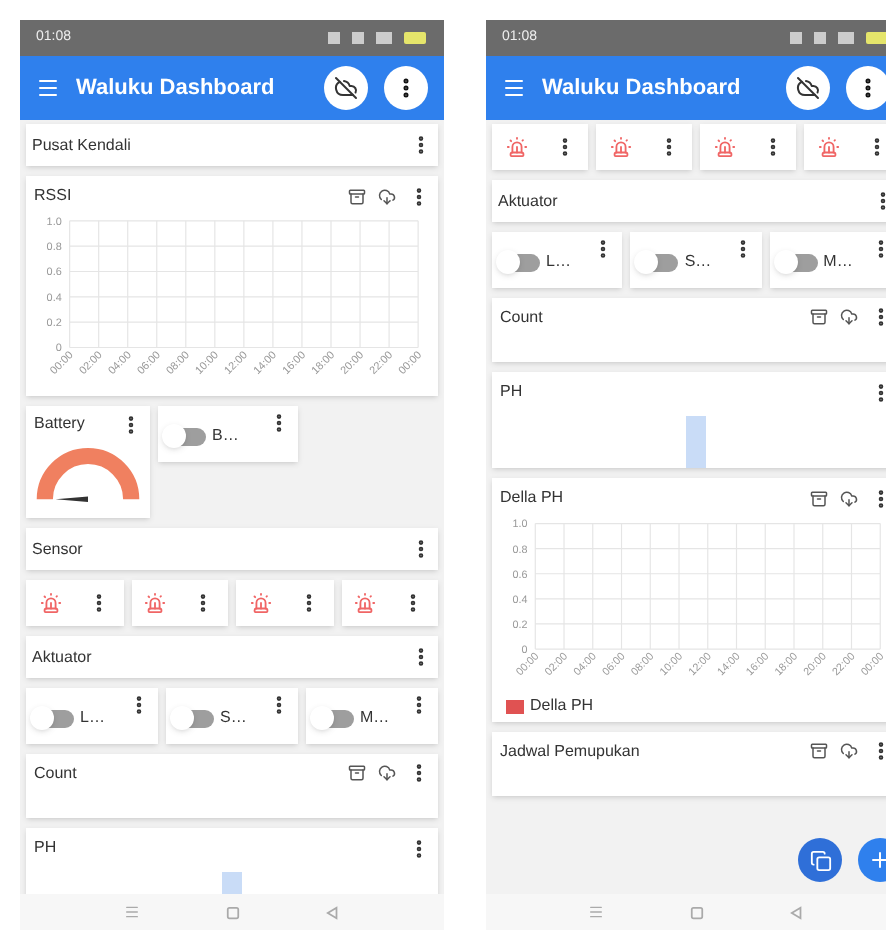 This screenshot has height=930, width=886. Describe the element at coordinates (88, 474) in the screenshot. I see `gauge-arc` at that location.